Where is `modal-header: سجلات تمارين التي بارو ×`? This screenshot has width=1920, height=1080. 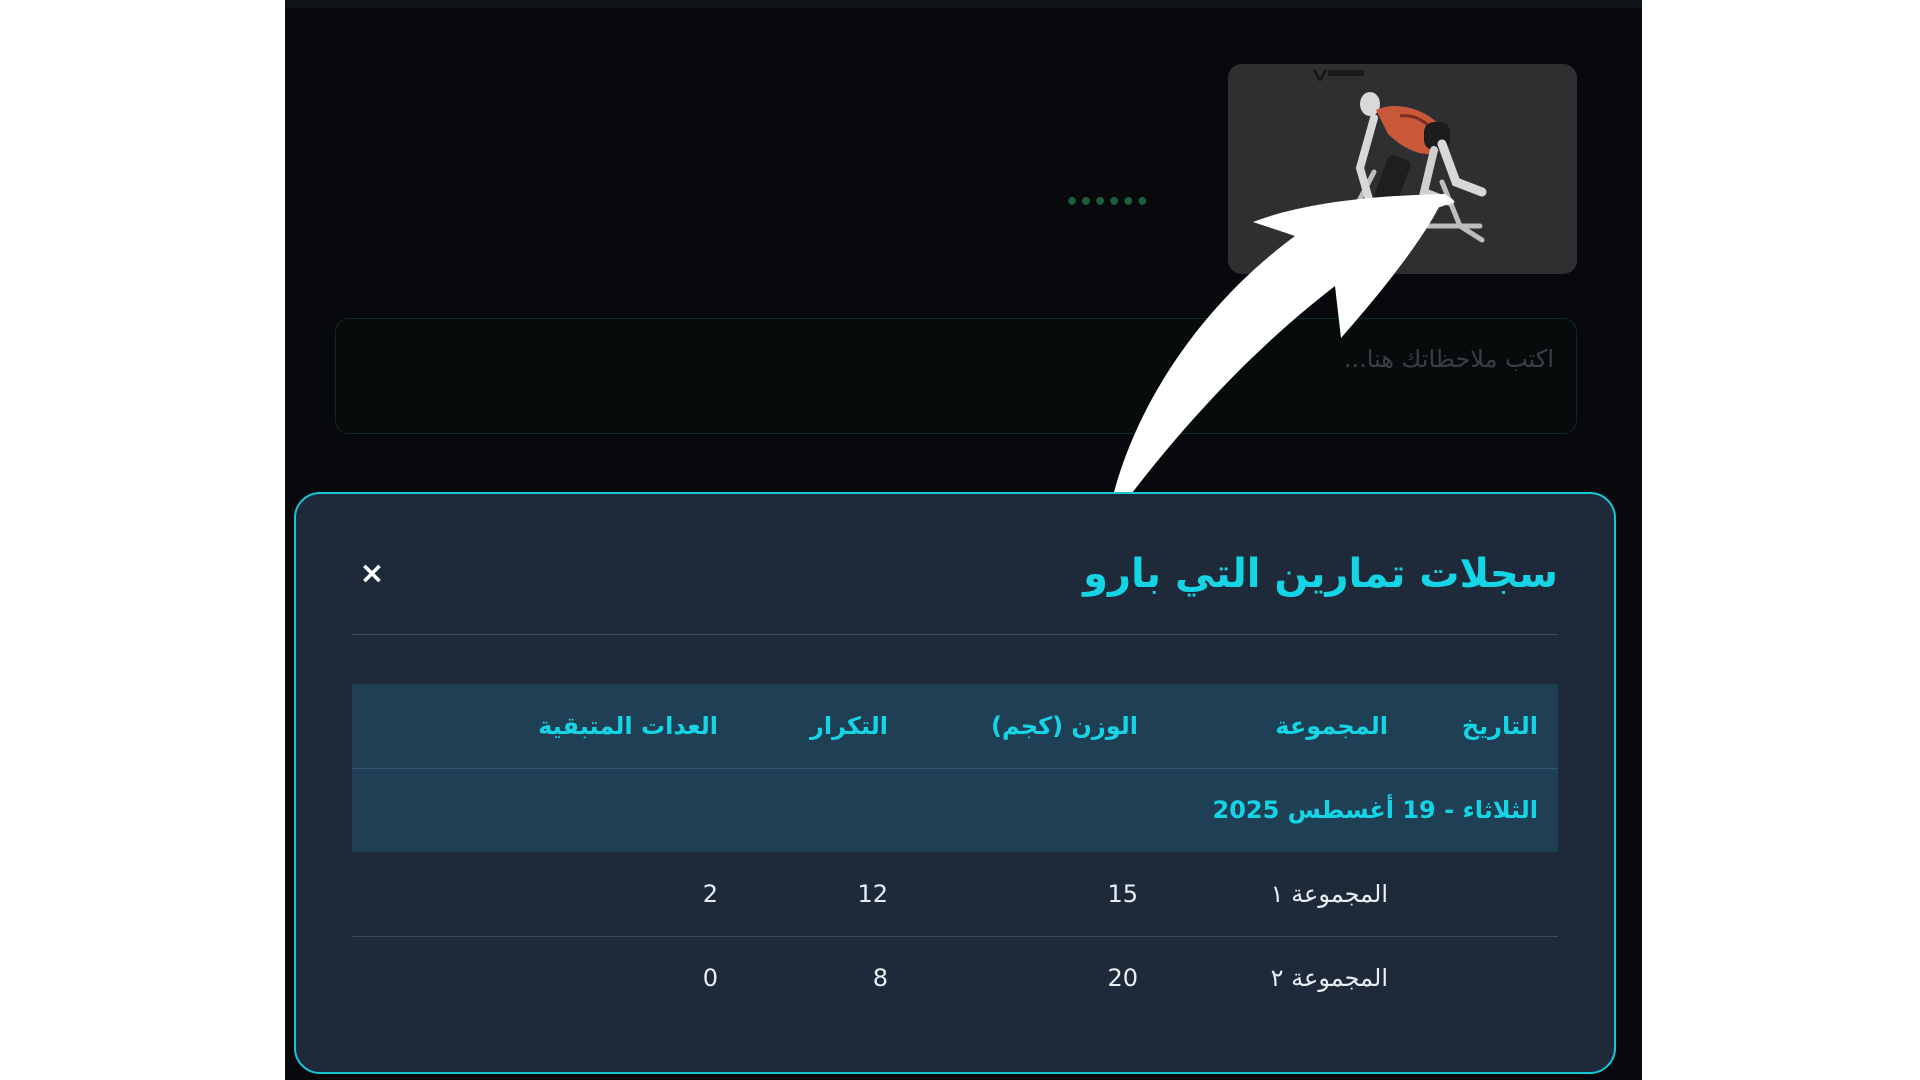 modal-header: سجلات تمارين التي بارو × is located at coordinates (955, 590).